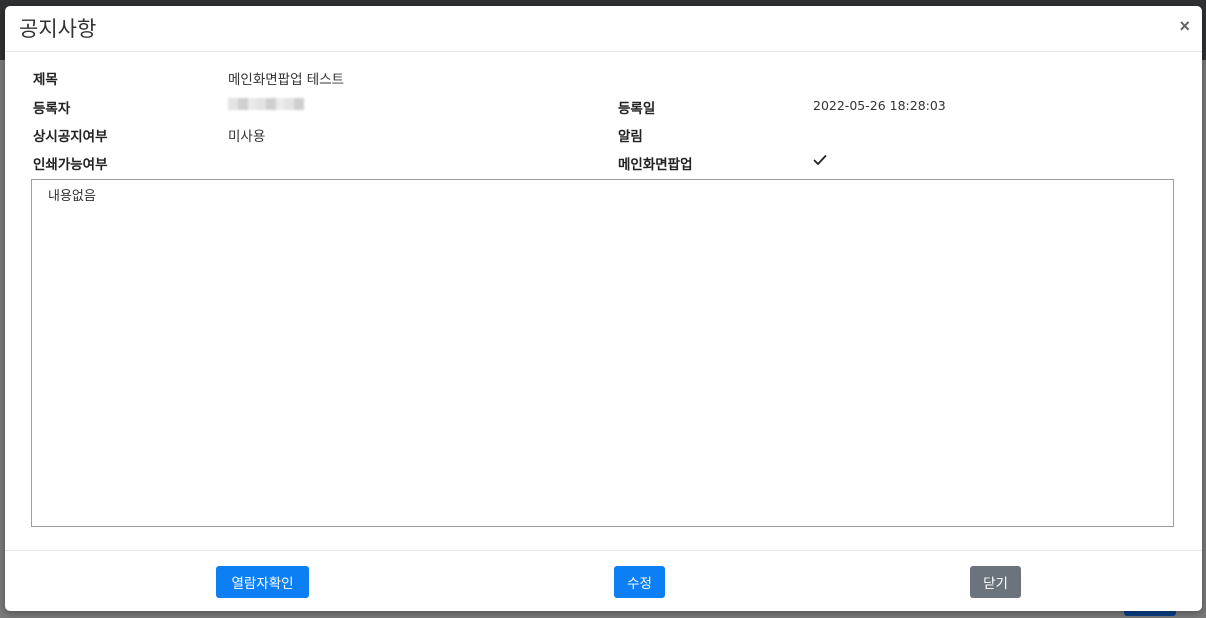 The image size is (1206, 618). I want to click on close-button: 닫기, so click(995, 582).